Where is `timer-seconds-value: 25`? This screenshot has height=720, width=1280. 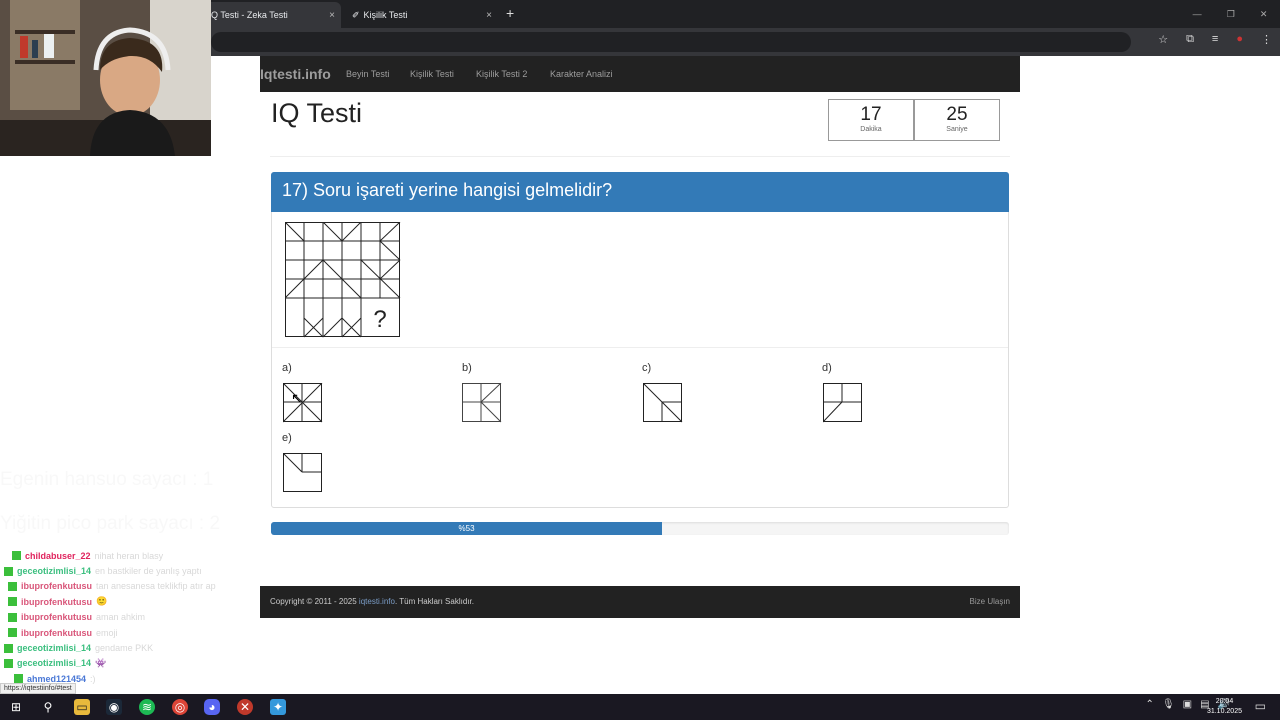
timer-seconds-value: 25 is located at coordinates (957, 114).